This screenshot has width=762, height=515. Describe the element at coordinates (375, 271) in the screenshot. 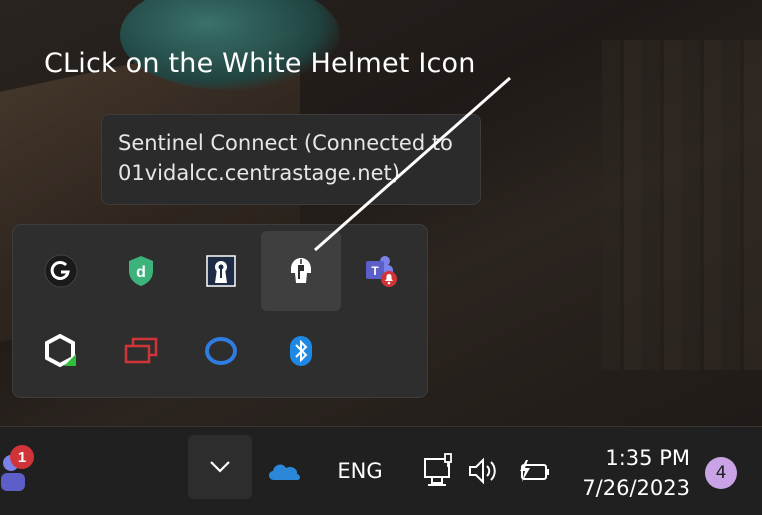

I see `svg-text: T` at that location.